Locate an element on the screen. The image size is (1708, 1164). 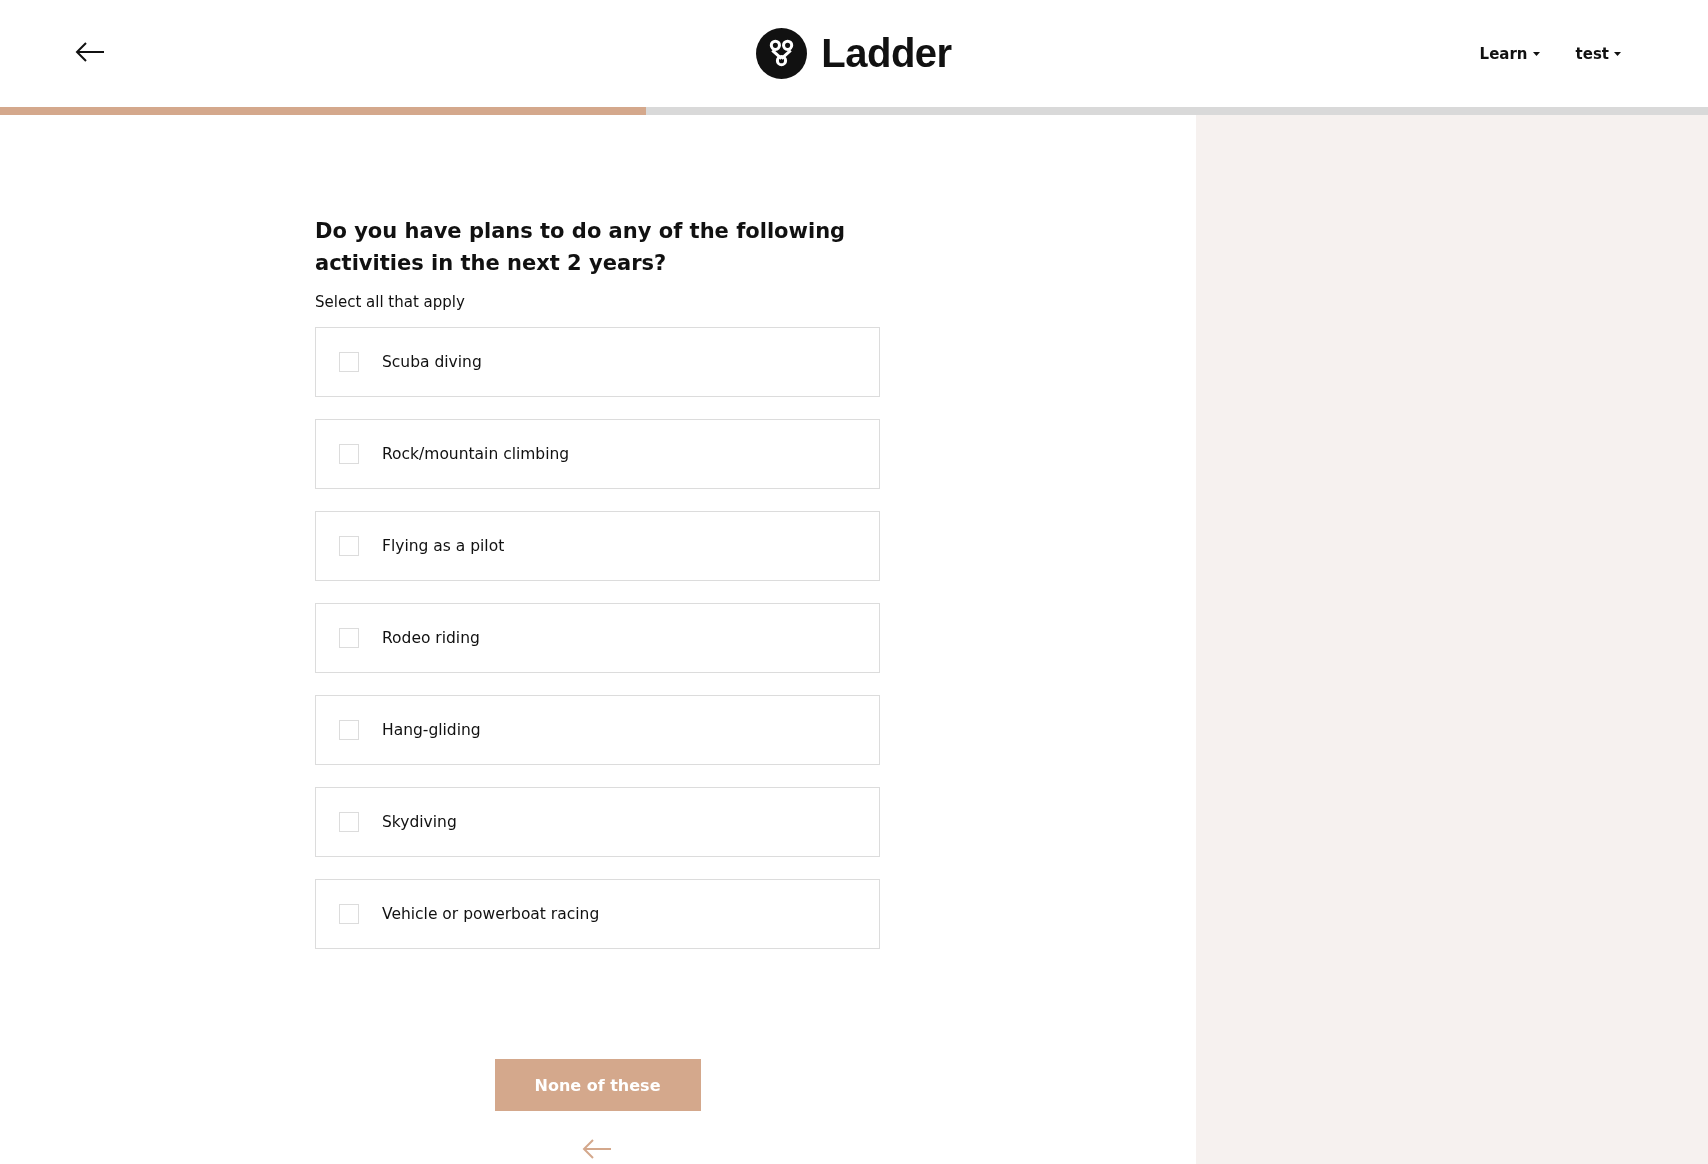
option-label: Scuba diving is located at coordinates (432, 362).